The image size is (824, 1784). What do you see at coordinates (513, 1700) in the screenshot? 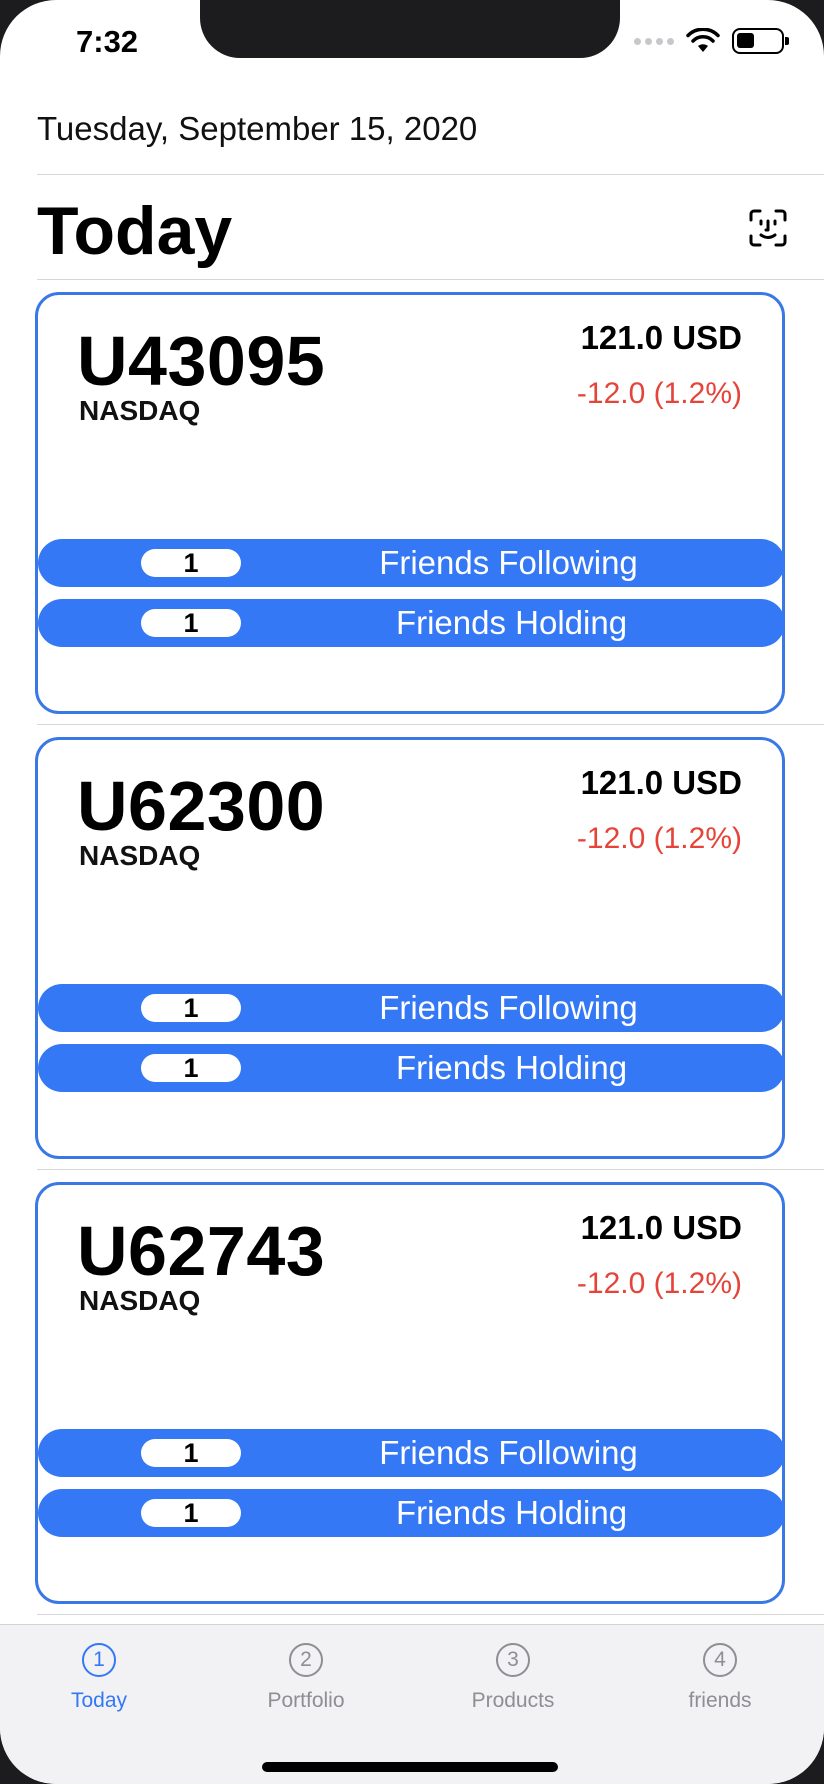
I see `tab-label: Products` at bounding box center [513, 1700].